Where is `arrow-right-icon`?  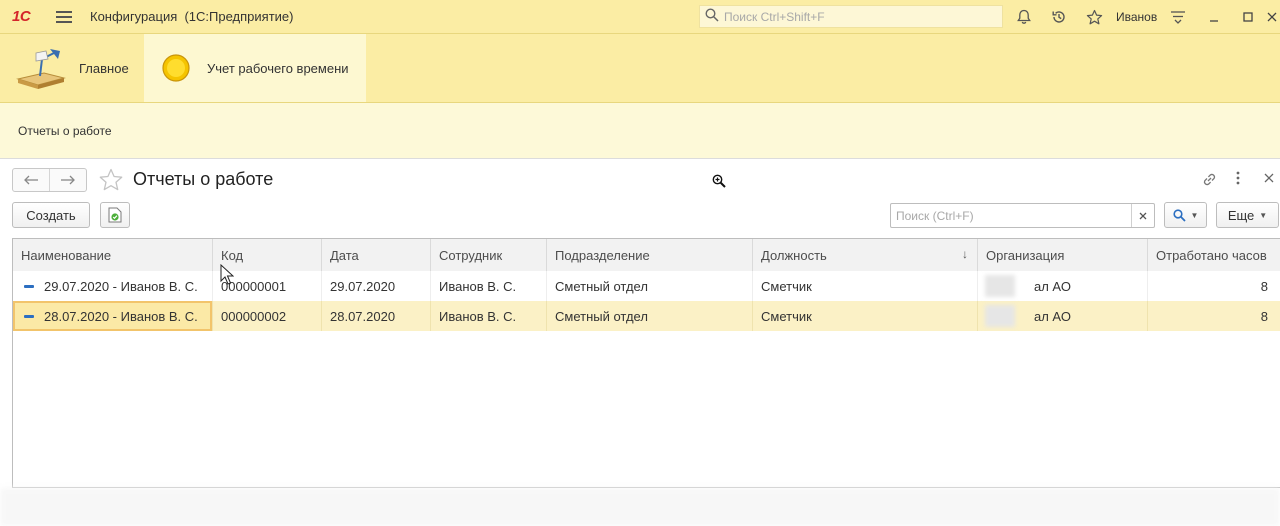 arrow-right-icon is located at coordinates (68, 180).